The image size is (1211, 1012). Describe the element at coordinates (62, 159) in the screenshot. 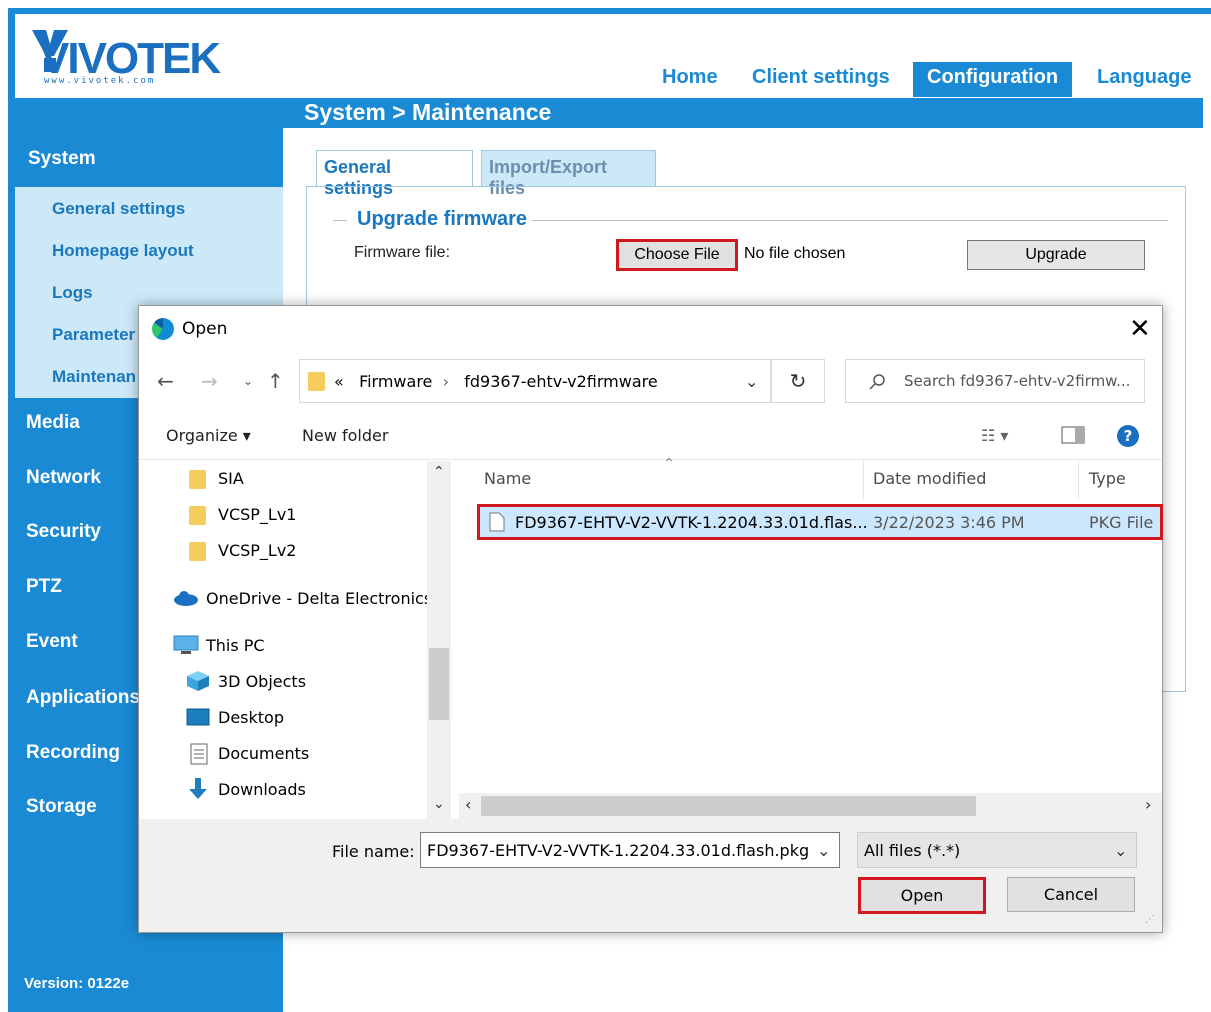

I see `sidebar-system: System` at that location.